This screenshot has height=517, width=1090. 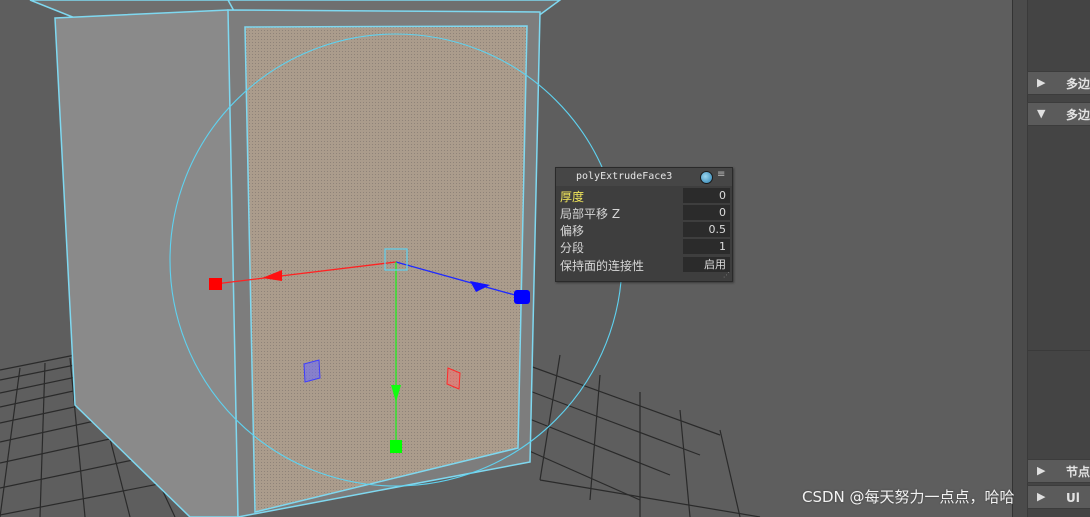 I want to click on editor-titlebar: polyExtrudeFace3 ≡, so click(x=644, y=177).